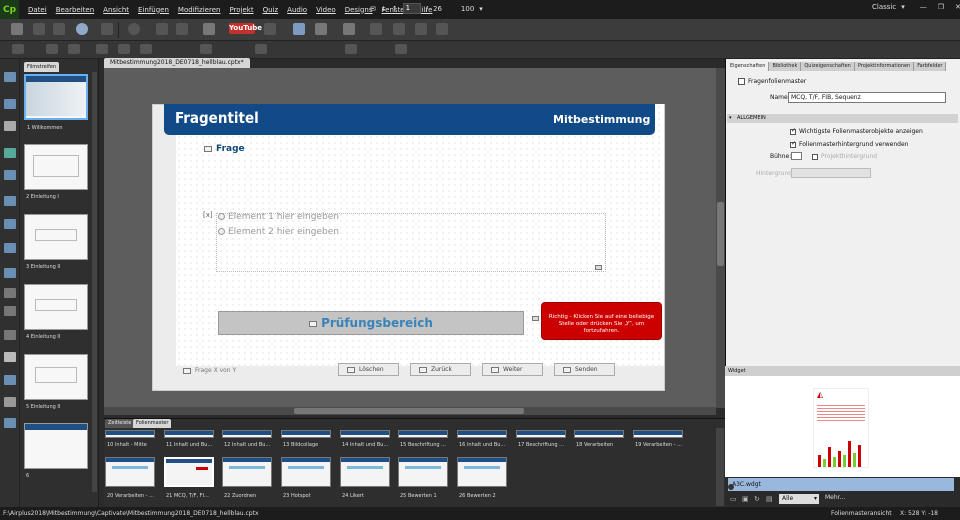 This screenshot has width=960, height=520. Describe the element at coordinates (206, 49) in the screenshot. I see `distribute-icon` at that location.